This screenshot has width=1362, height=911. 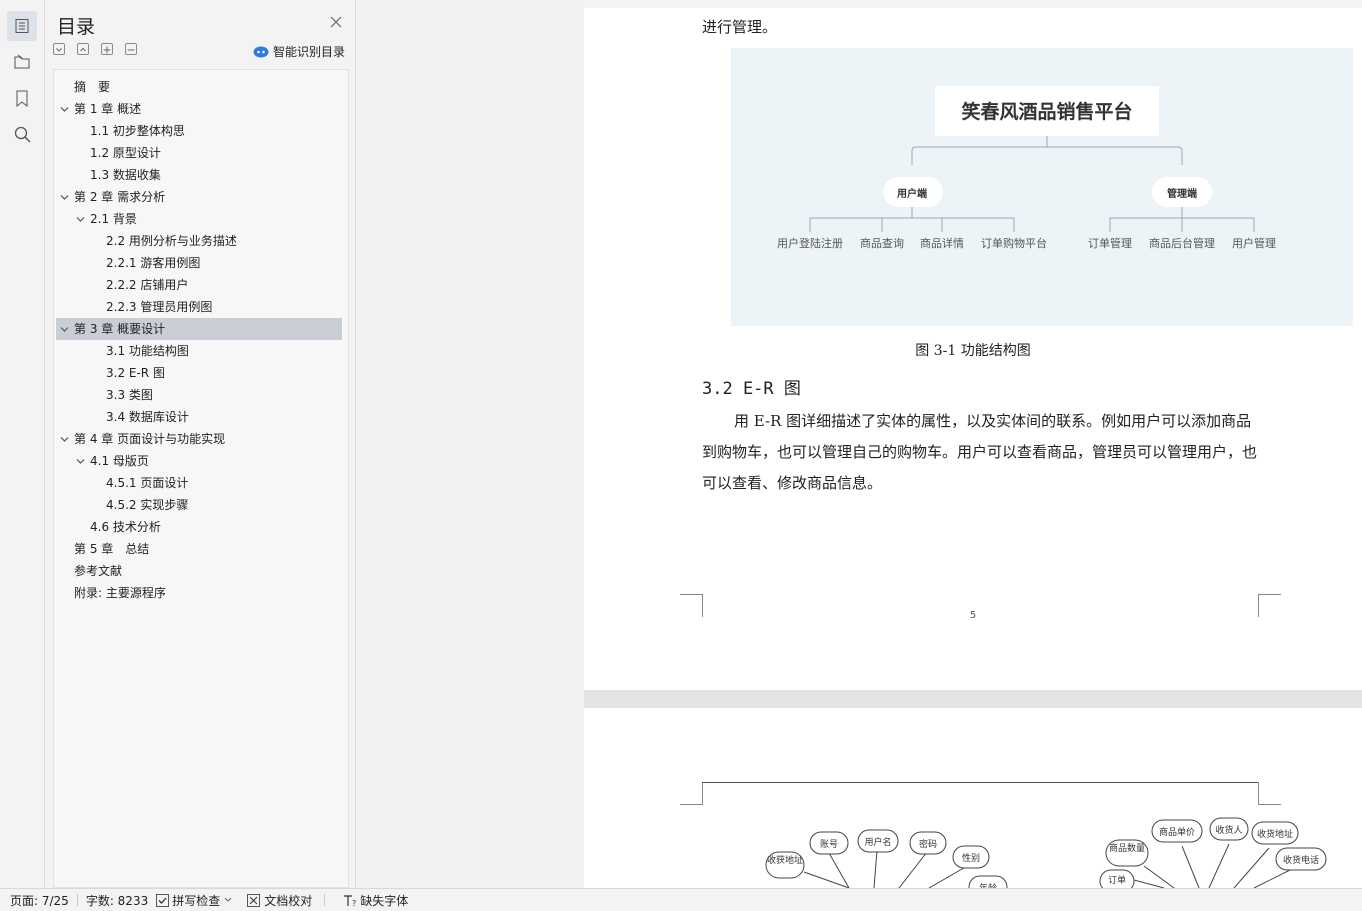 I want to click on toc-entry: 1.1 初步整体构思, so click(x=199, y=131).